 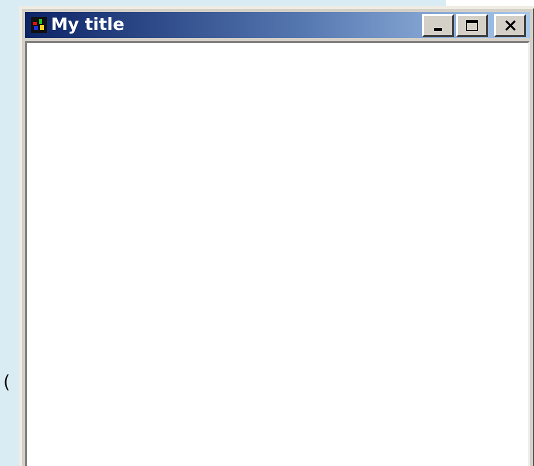 I want to click on maximize-button, so click(x=472, y=25).